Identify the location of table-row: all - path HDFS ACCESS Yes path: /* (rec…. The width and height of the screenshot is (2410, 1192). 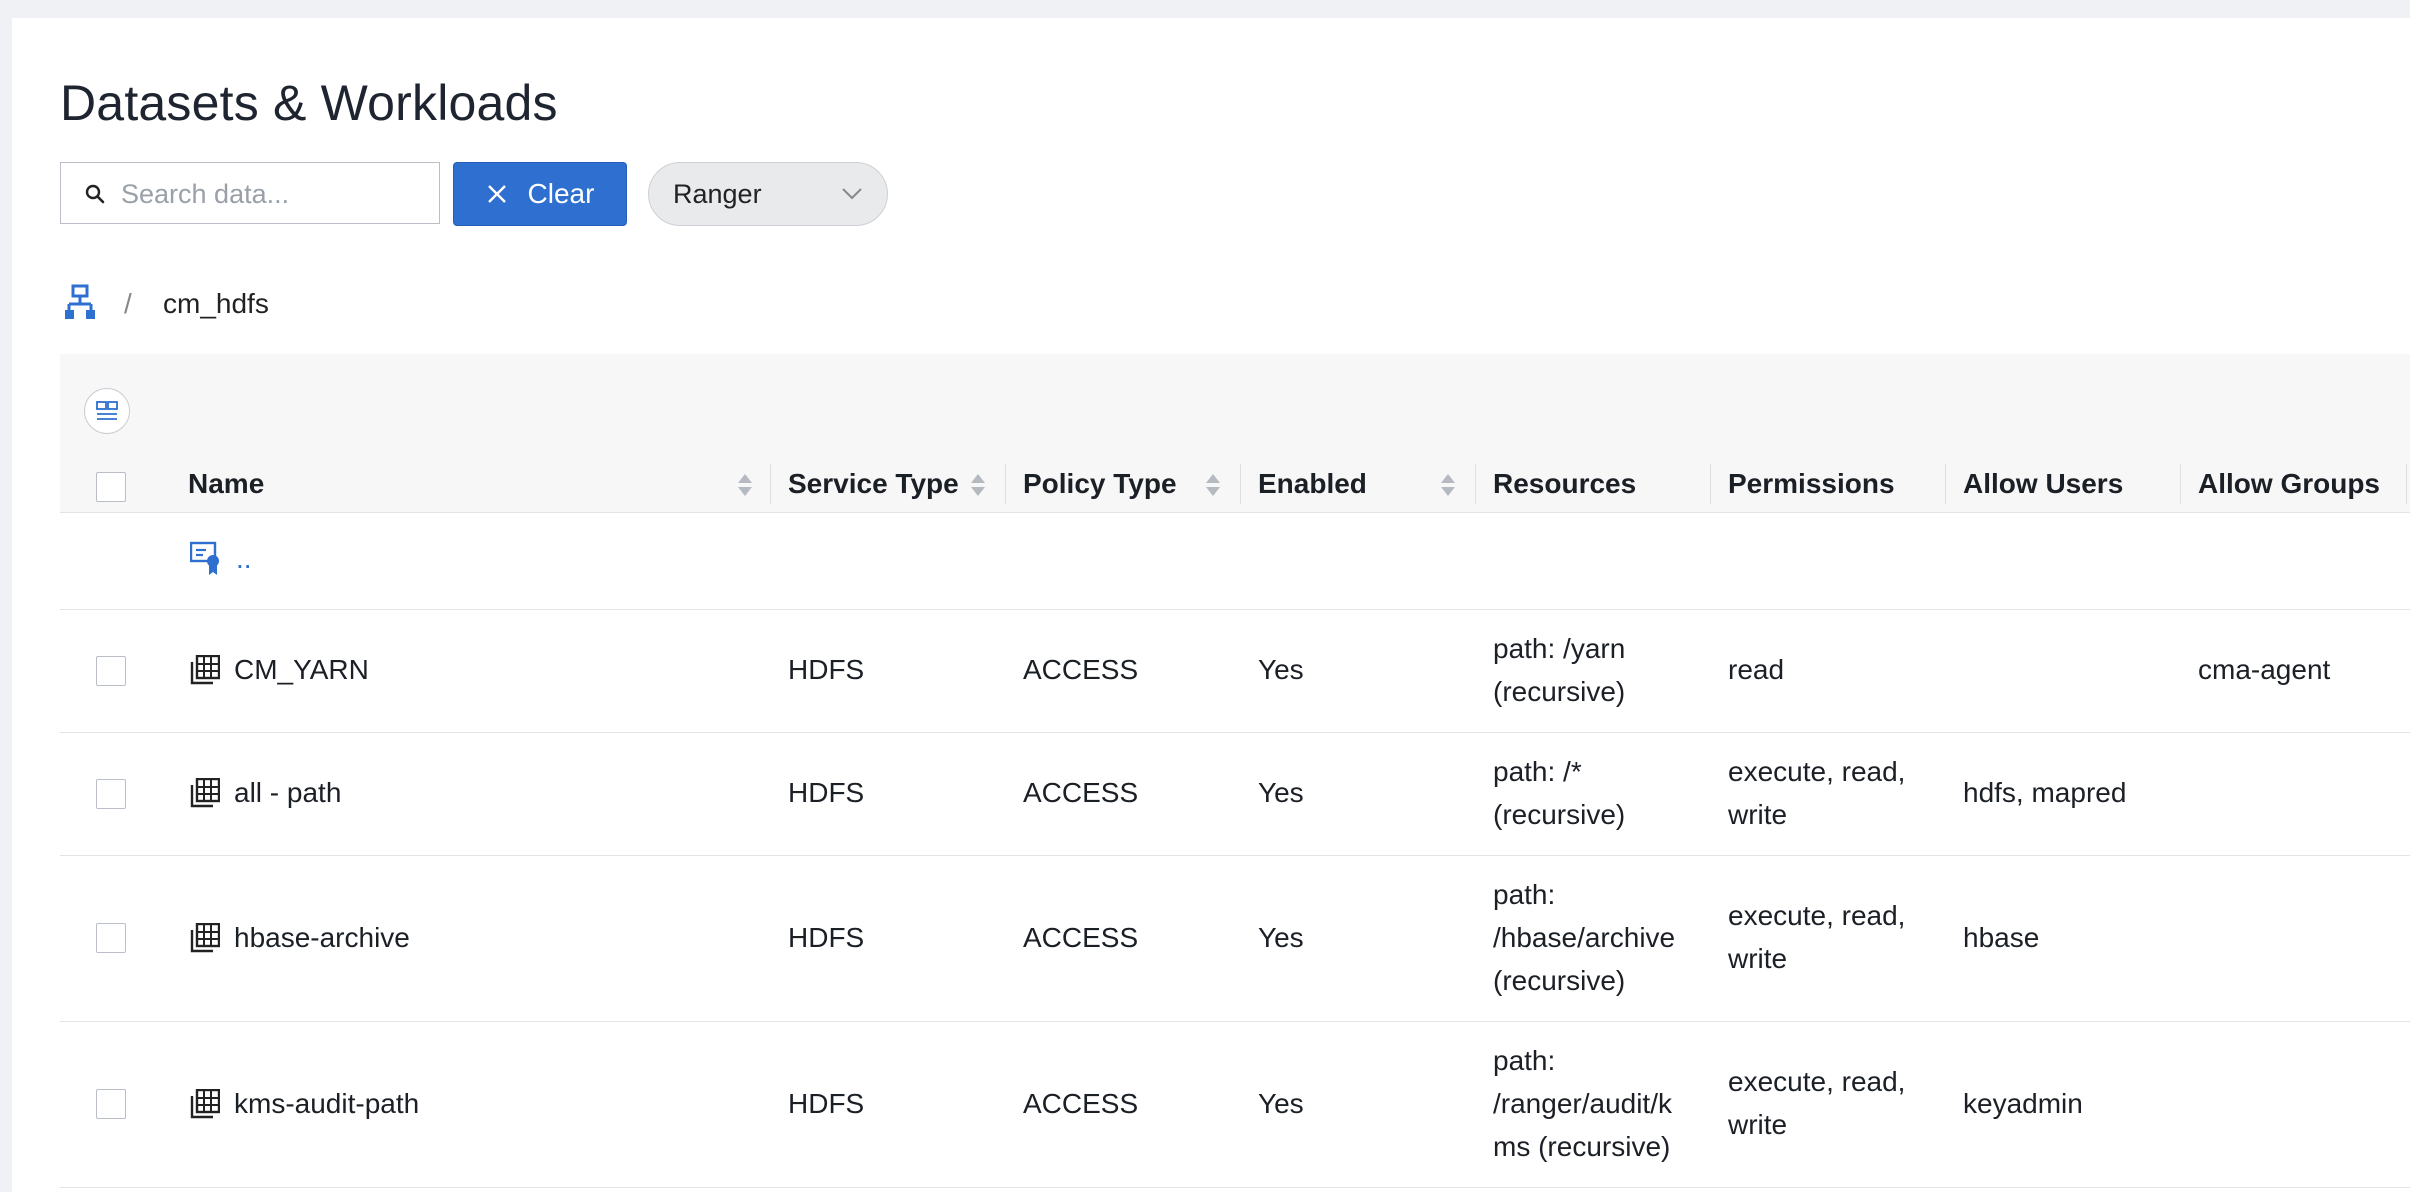
(1235, 794).